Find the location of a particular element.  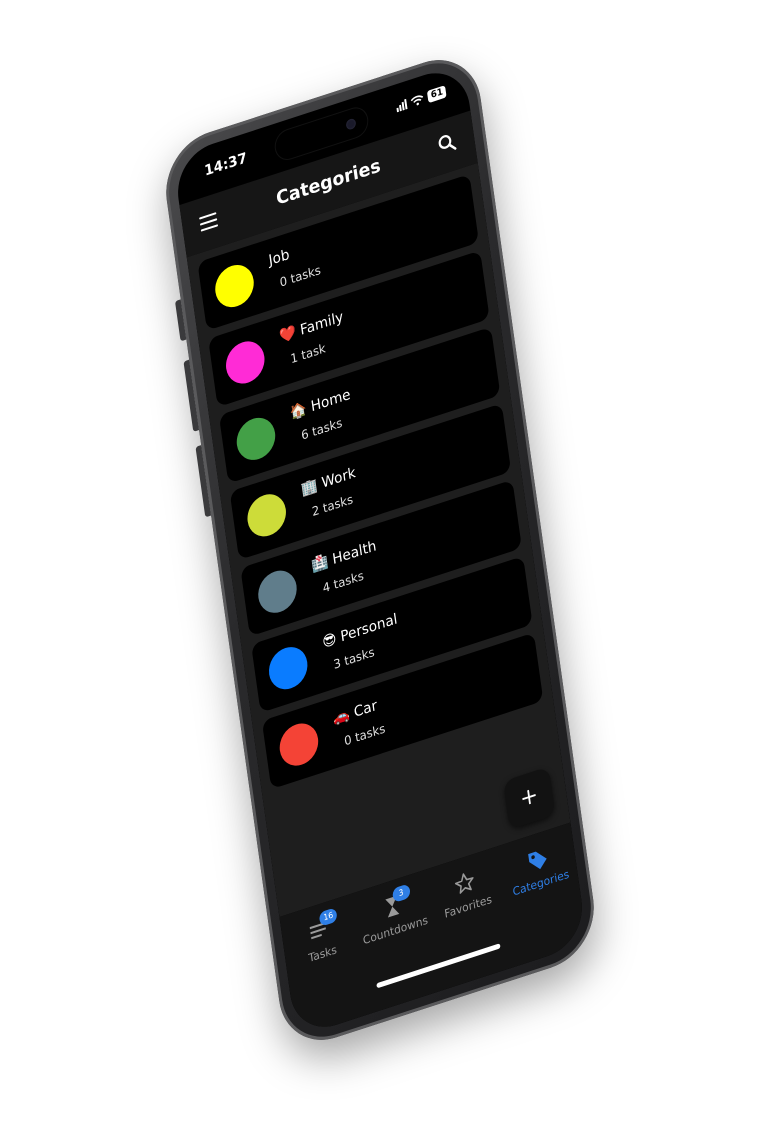

category-name: 🏠 Home is located at coordinates (320, 404).